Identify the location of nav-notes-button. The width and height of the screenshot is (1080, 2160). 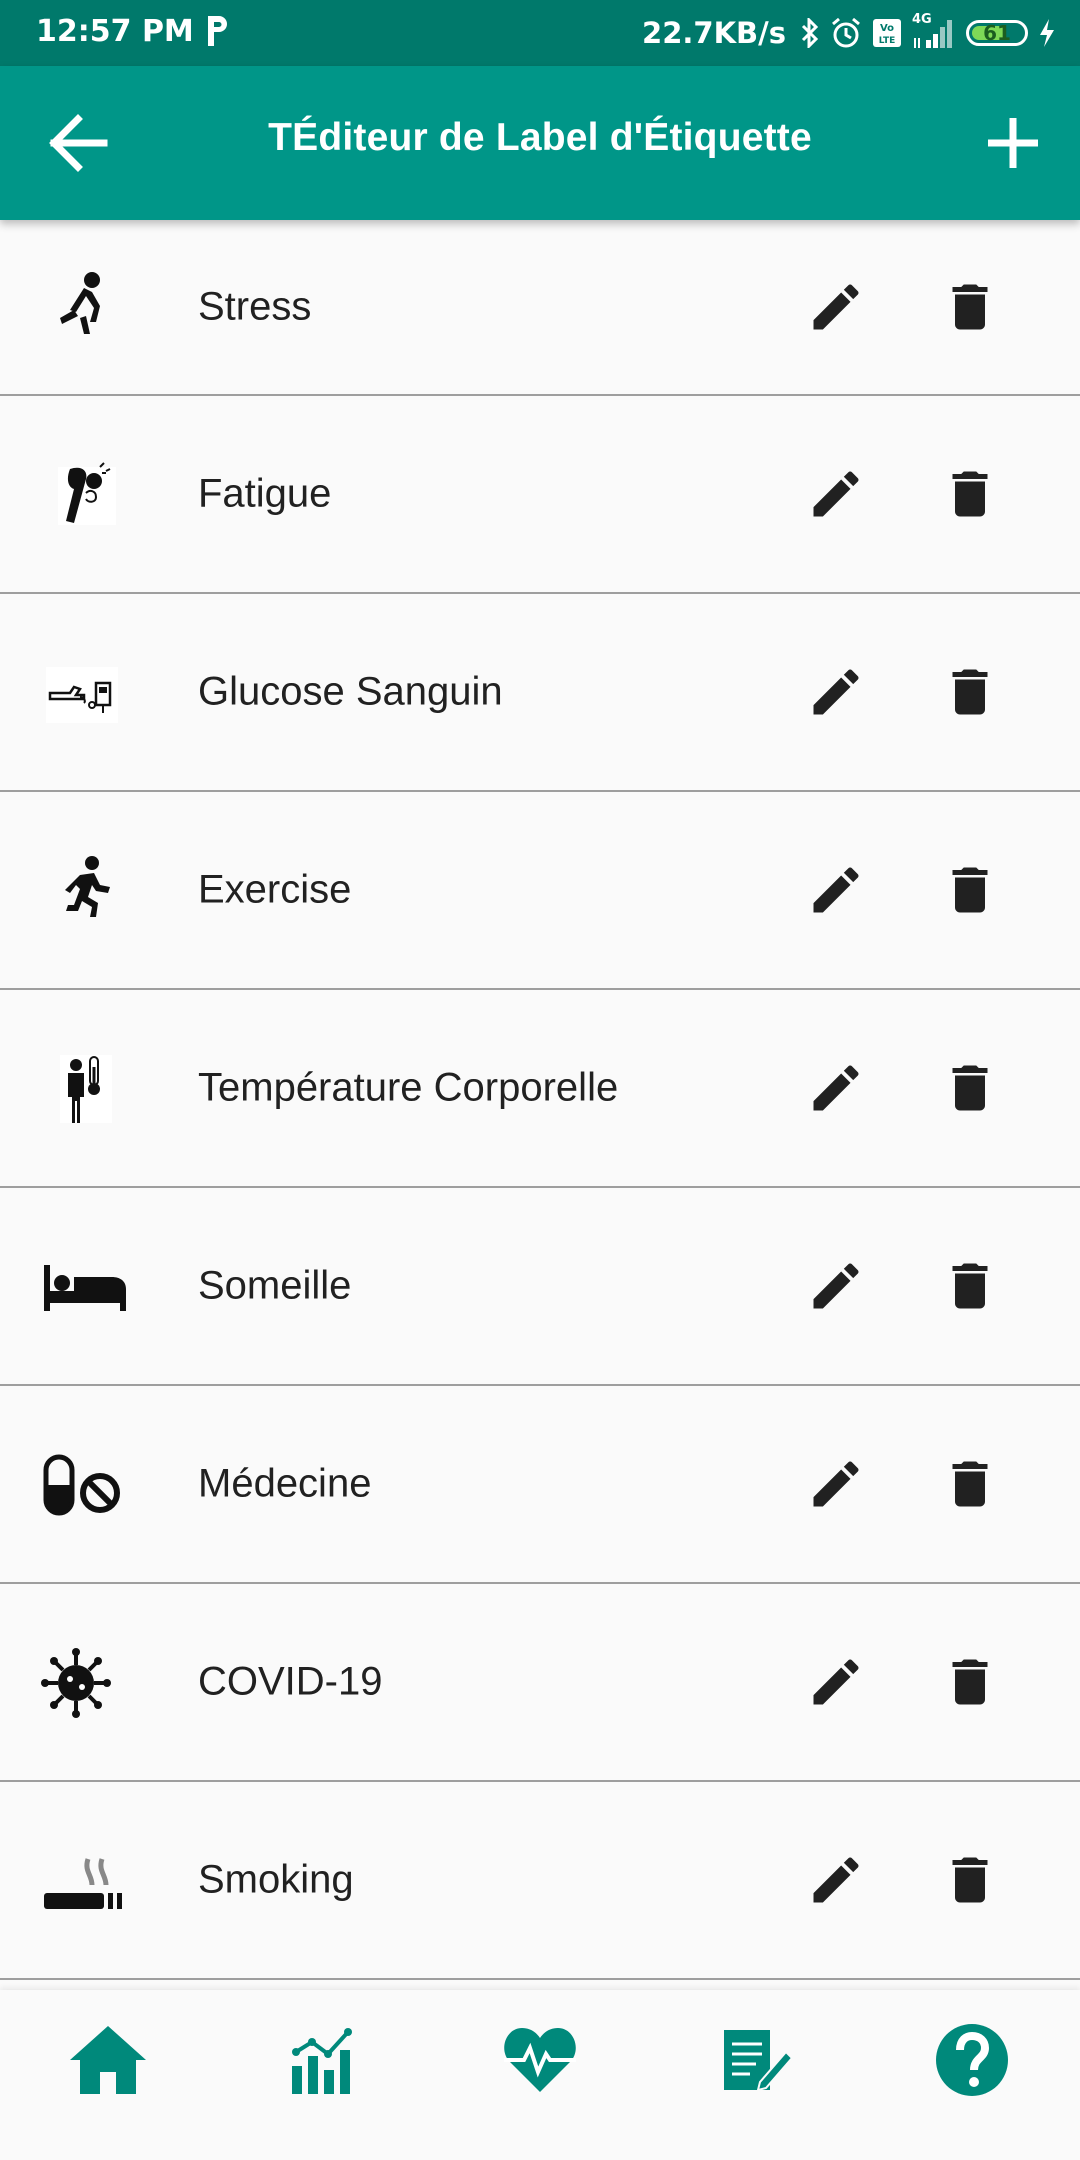
(756, 2060).